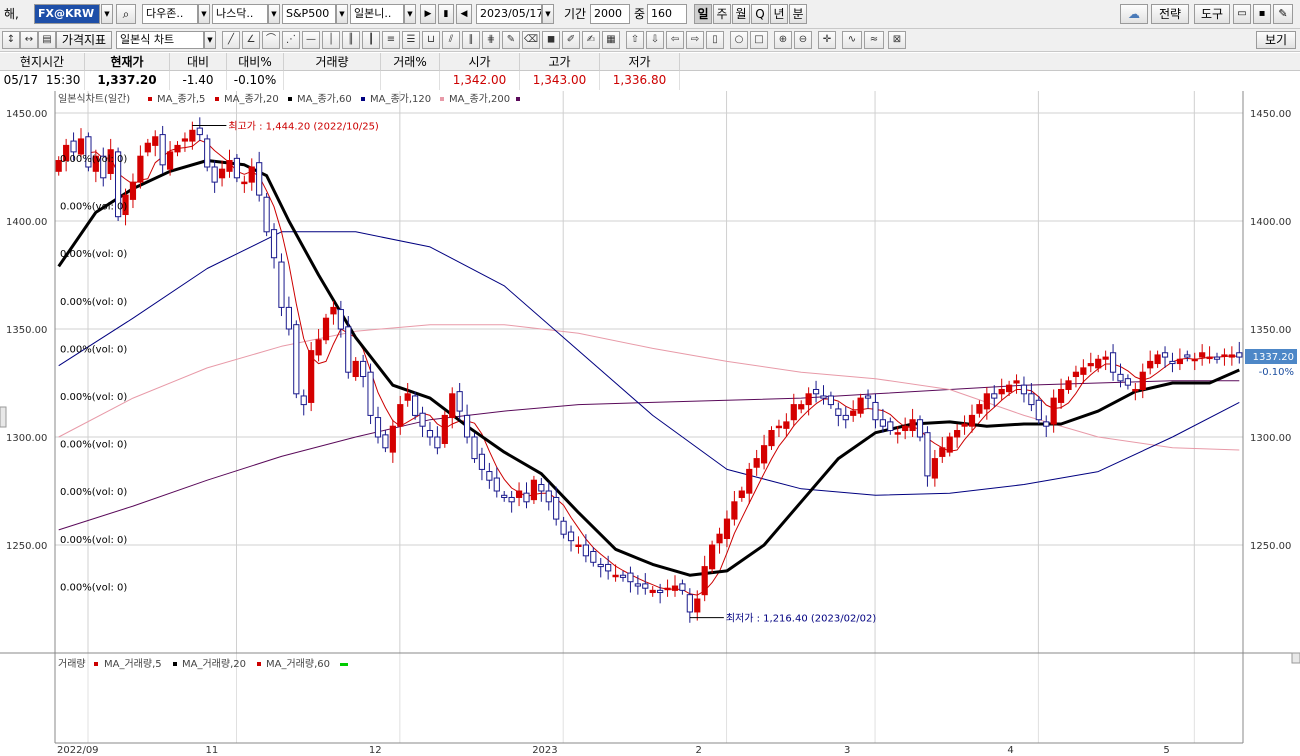 The height and width of the screenshot is (756, 1300). Describe the element at coordinates (160, 40) in the screenshot. I see `chart-type-select: 일본식 차트` at that location.